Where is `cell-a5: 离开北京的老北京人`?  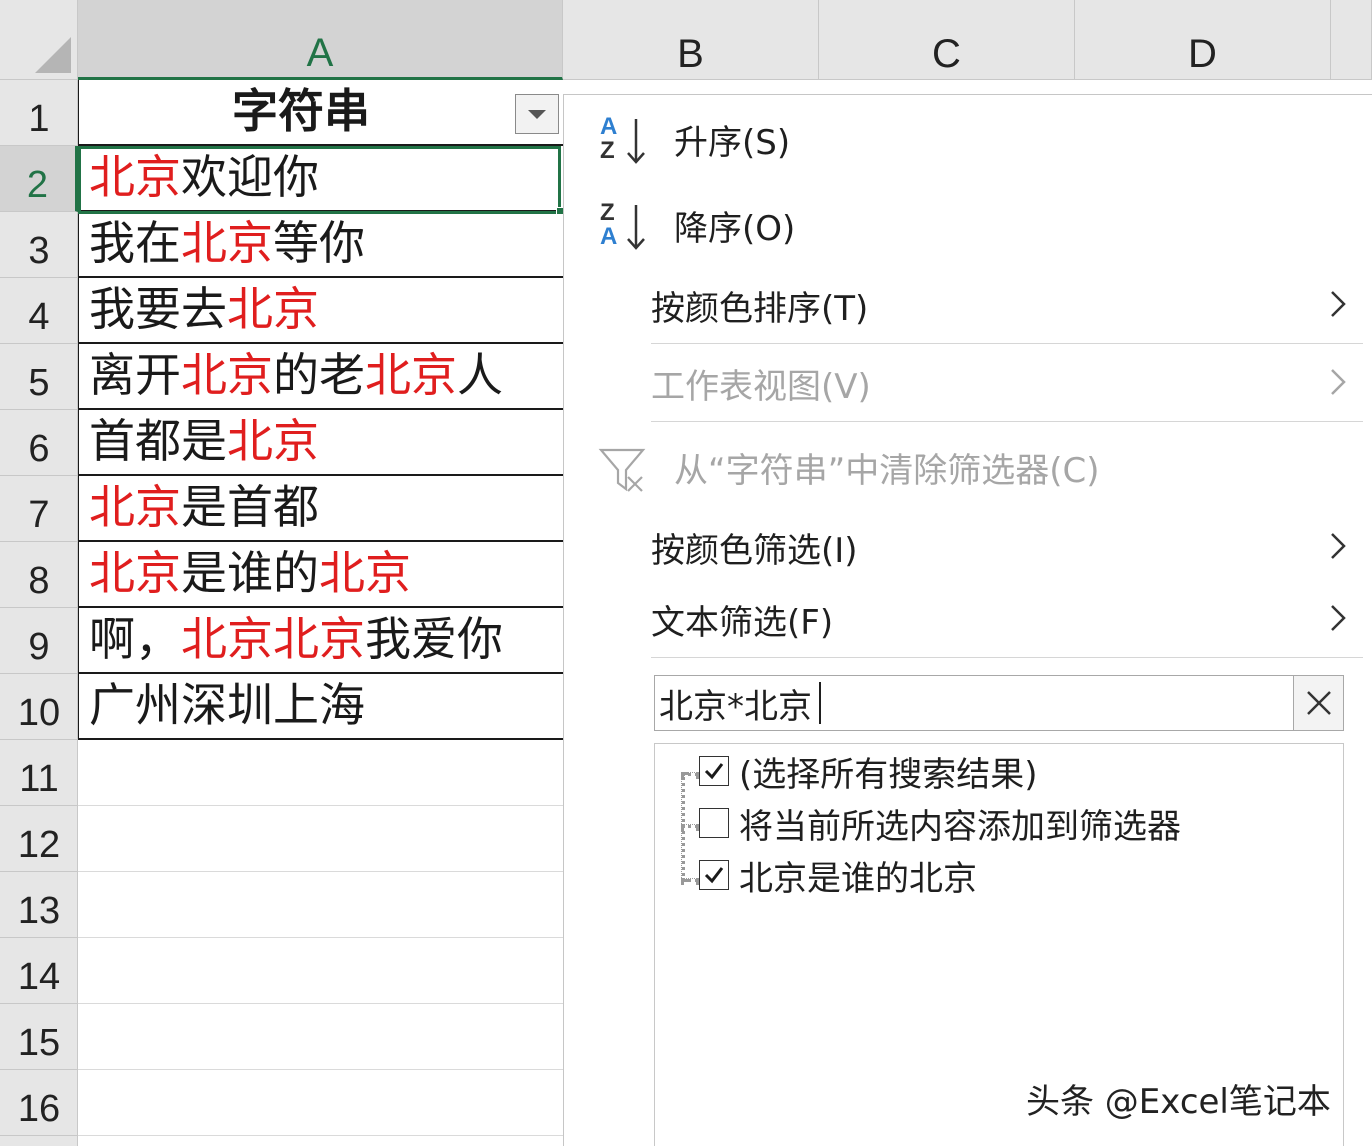
cell-a5: 离开北京的老北京人 is located at coordinates (320, 377).